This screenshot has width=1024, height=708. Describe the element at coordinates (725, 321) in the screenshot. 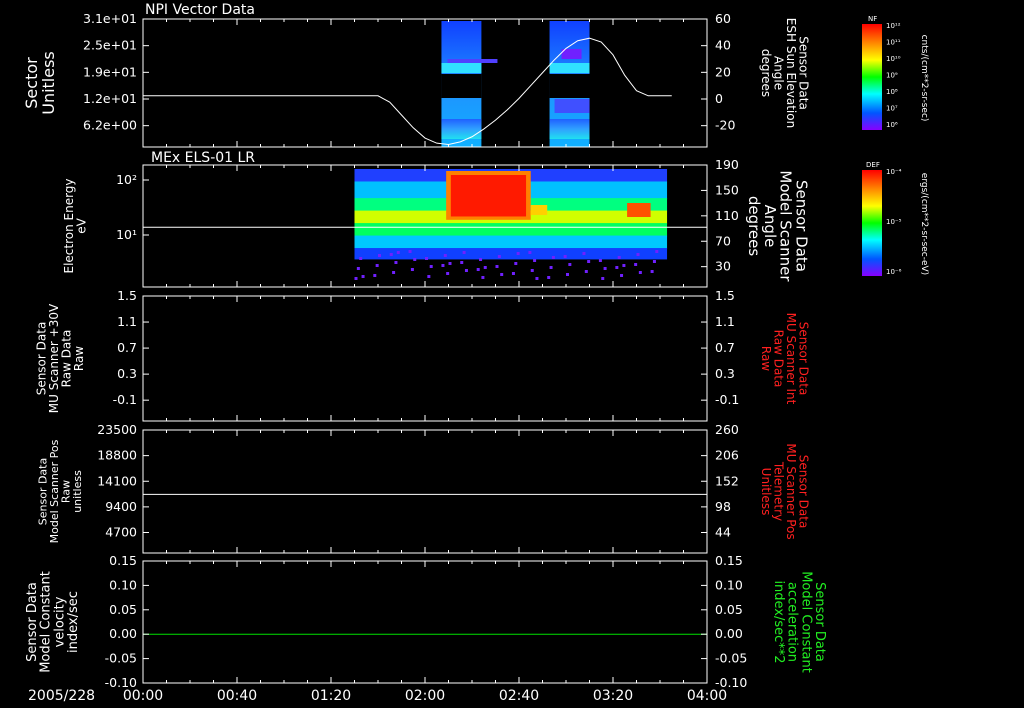

I see `right-tick-label: 1.1` at that location.